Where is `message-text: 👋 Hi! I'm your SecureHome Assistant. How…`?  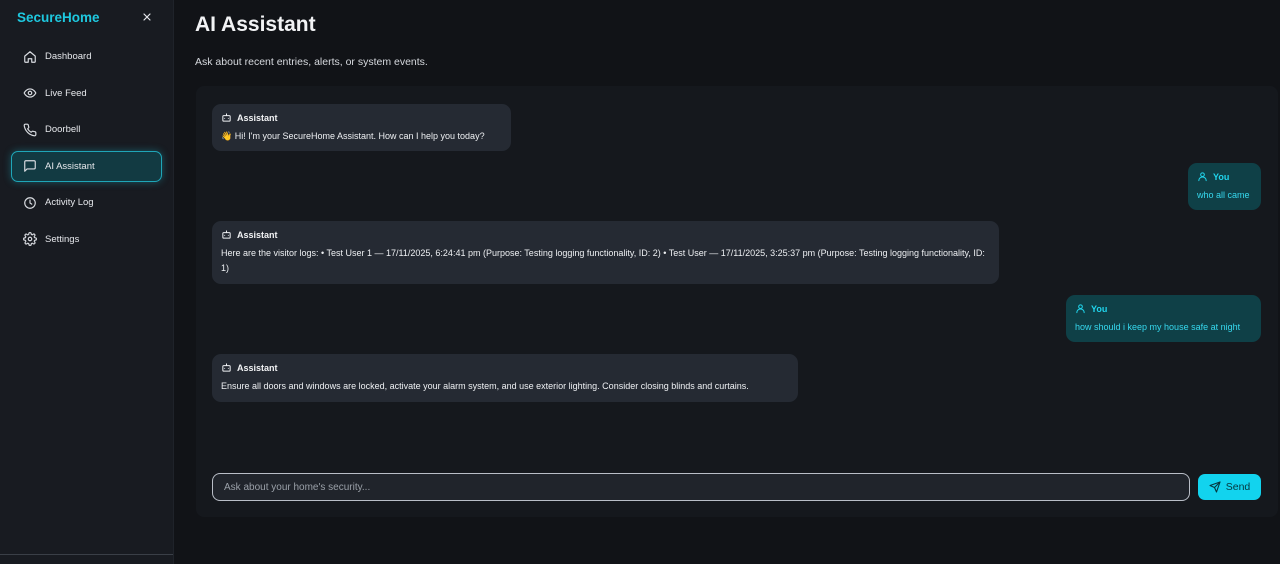 message-text: 👋 Hi! I'm your SecureHome Assistant. How… is located at coordinates (361, 136).